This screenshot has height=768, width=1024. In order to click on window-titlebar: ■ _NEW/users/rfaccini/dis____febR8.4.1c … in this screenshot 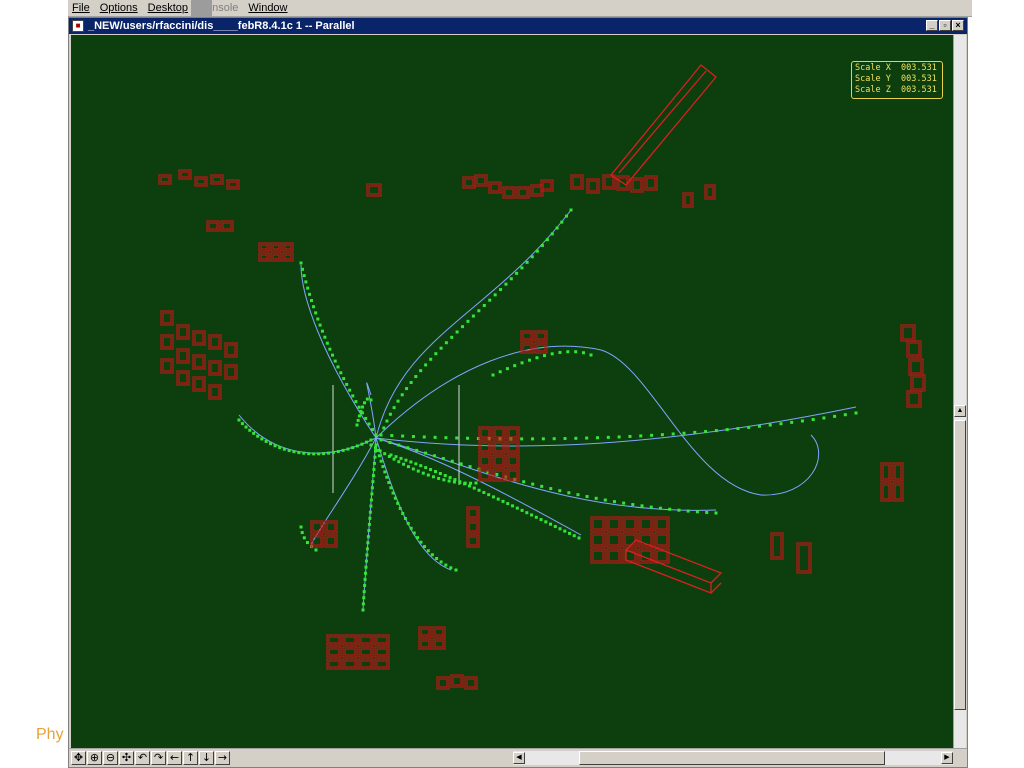, I will do `click(518, 26)`.